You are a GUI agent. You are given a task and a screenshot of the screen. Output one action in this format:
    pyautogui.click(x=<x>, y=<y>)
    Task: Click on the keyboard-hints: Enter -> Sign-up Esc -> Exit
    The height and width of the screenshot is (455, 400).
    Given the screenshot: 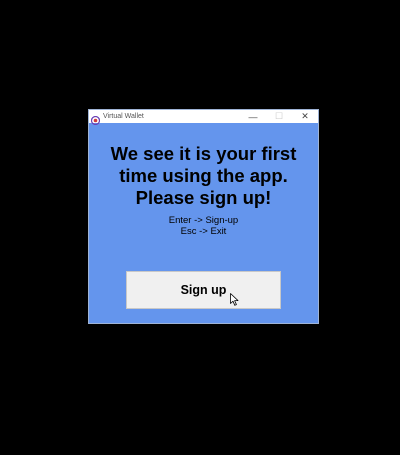 What is the action you would take?
    pyautogui.click(x=203, y=226)
    